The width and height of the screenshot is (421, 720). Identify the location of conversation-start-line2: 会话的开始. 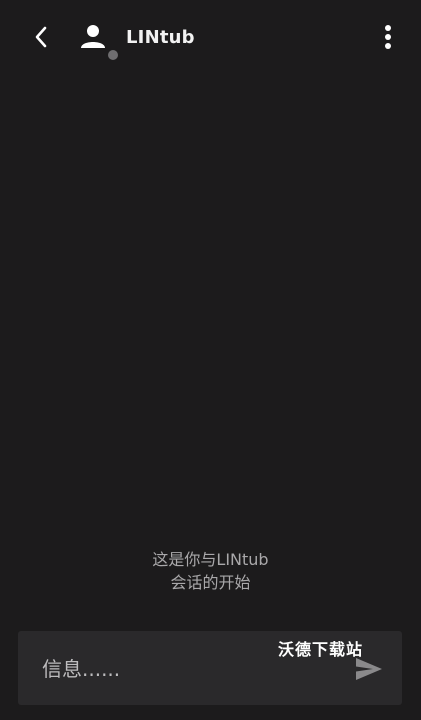
(210, 582).